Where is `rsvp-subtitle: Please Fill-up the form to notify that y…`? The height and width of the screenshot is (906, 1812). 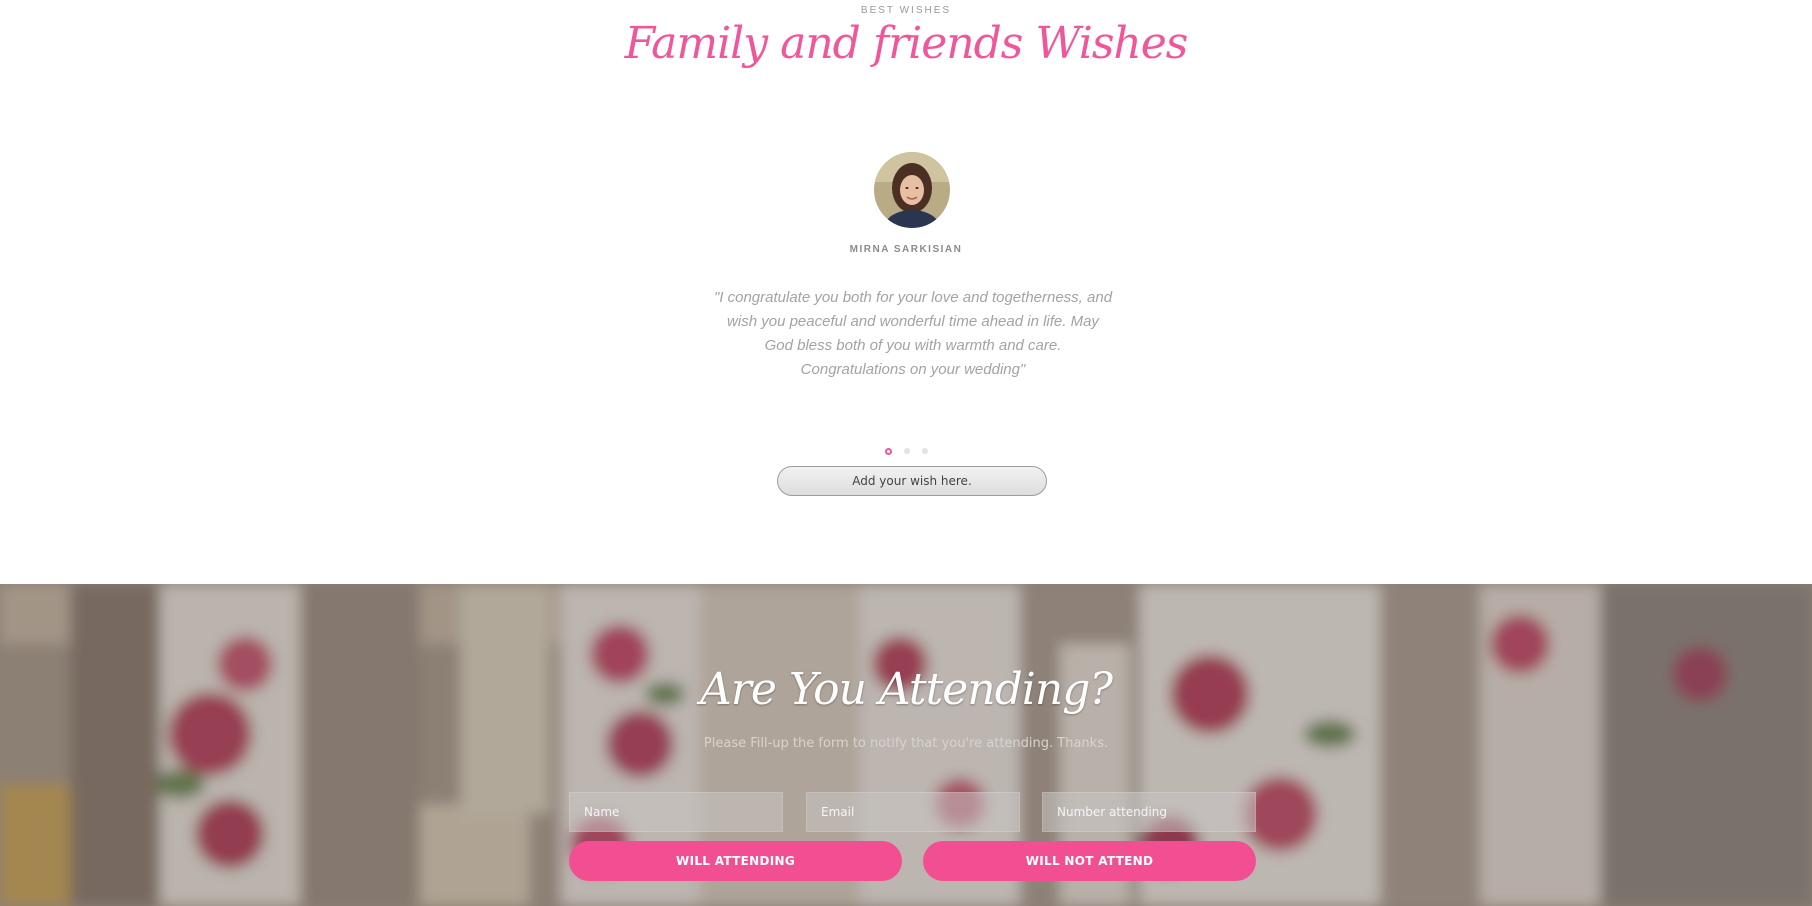
rsvp-subtitle: Please Fill-up the form to notify that y… is located at coordinates (906, 743).